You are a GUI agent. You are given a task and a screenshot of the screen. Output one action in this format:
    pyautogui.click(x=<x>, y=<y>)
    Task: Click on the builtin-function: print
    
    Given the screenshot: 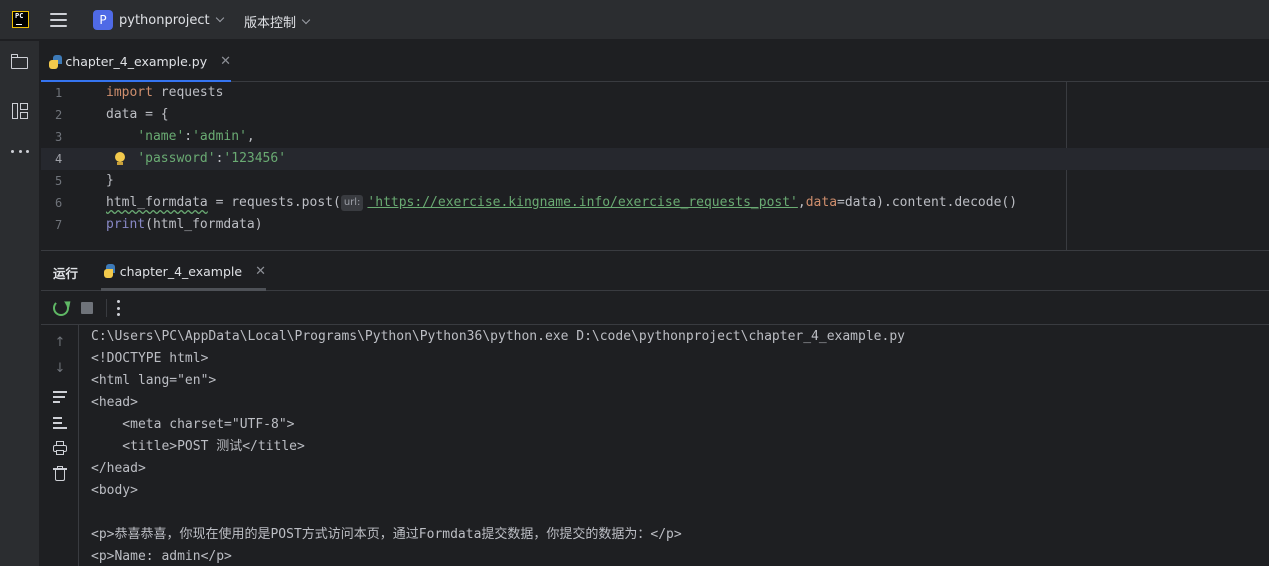 What is the action you would take?
    pyautogui.click(x=126, y=224)
    